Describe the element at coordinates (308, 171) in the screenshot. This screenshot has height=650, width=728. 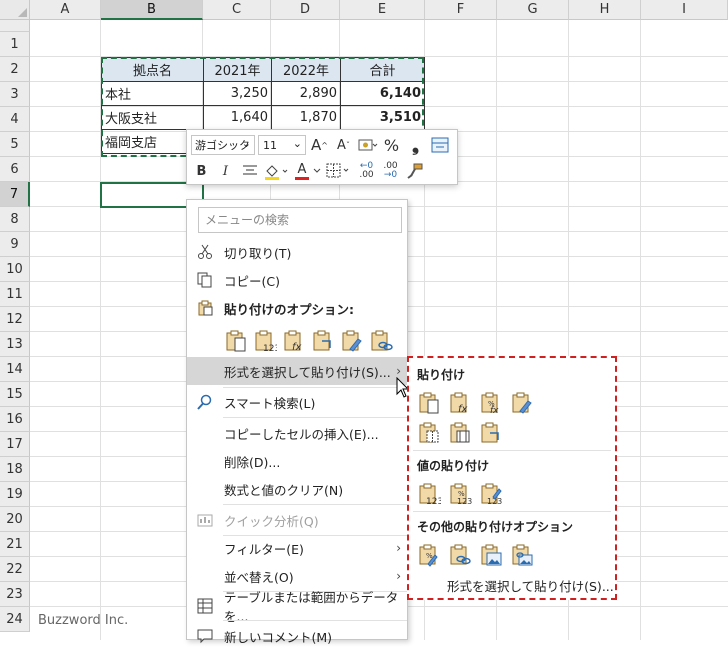
I see `font-color-button: A` at that location.